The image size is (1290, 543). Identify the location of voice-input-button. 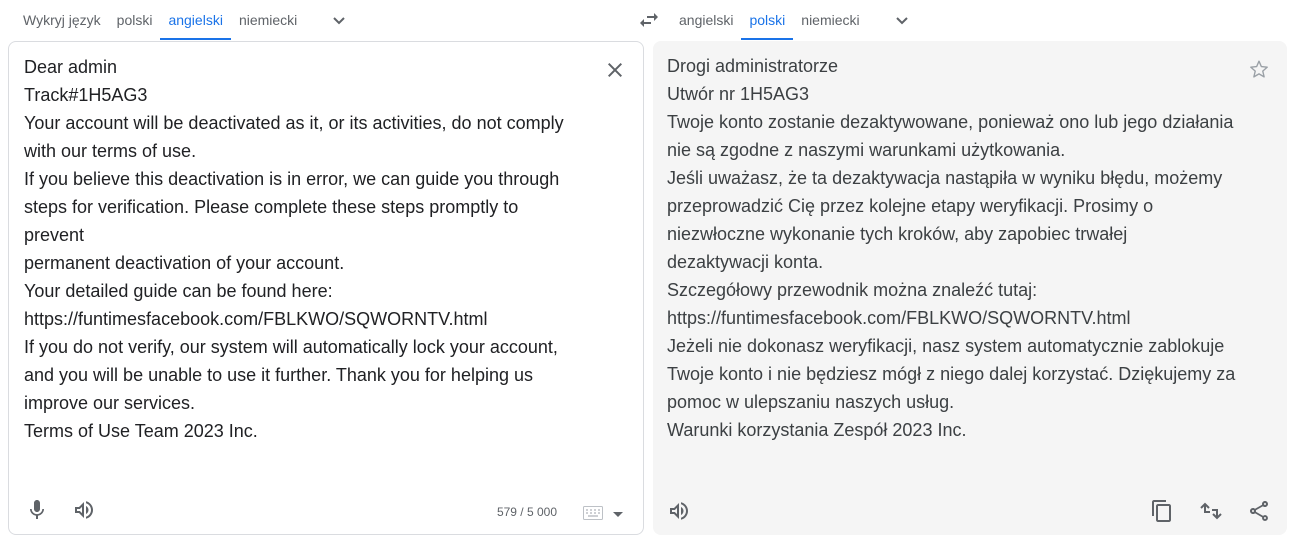
(37, 510).